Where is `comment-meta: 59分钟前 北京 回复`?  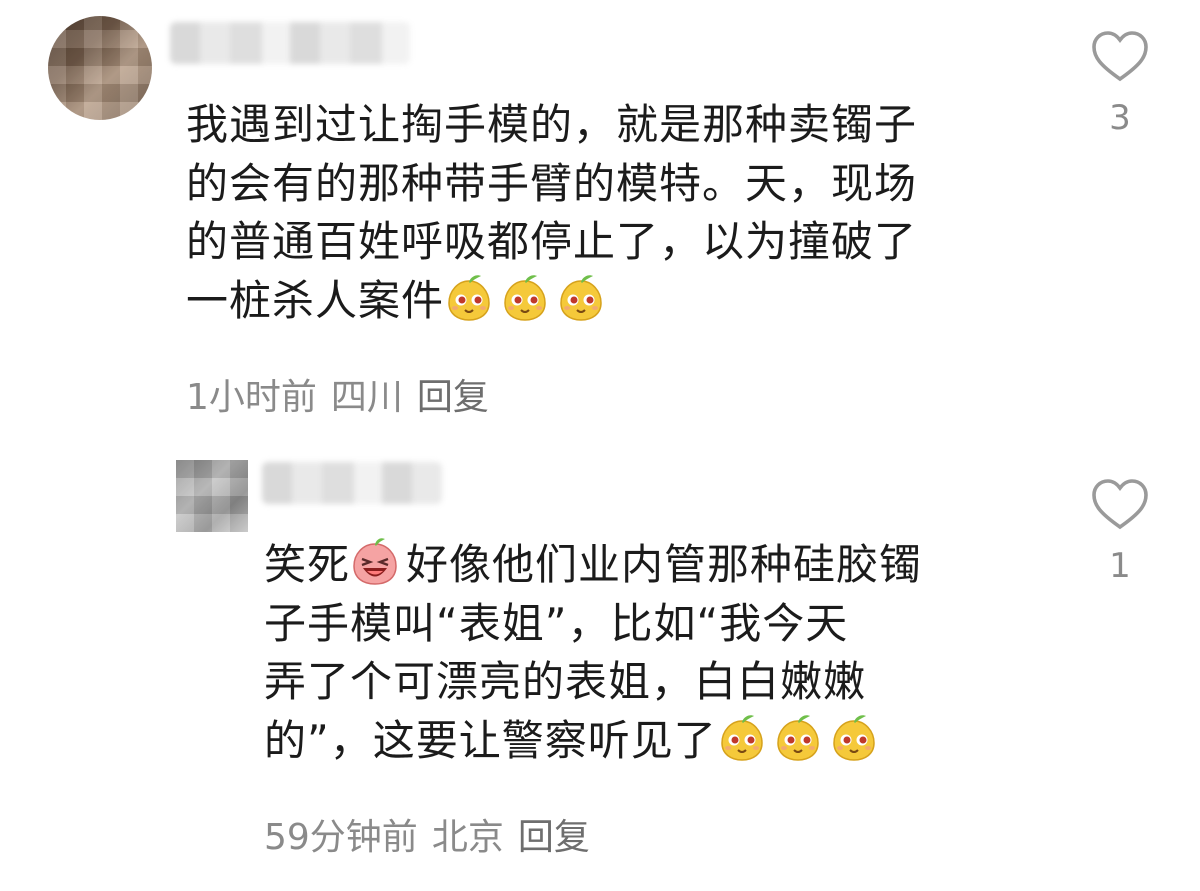 comment-meta: 59分钟前 北京 回复 is located at coordinates (427, 834).